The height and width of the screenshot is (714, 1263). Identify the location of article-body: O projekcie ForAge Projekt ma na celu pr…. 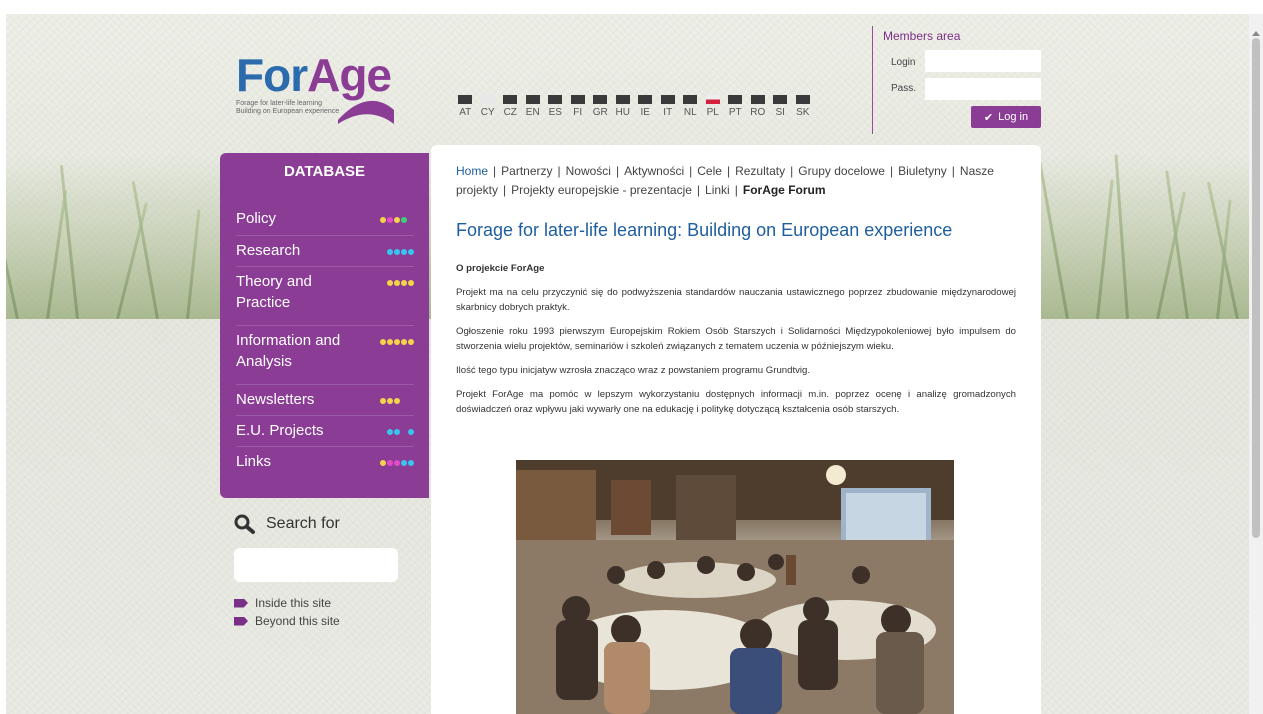
(736, 343).